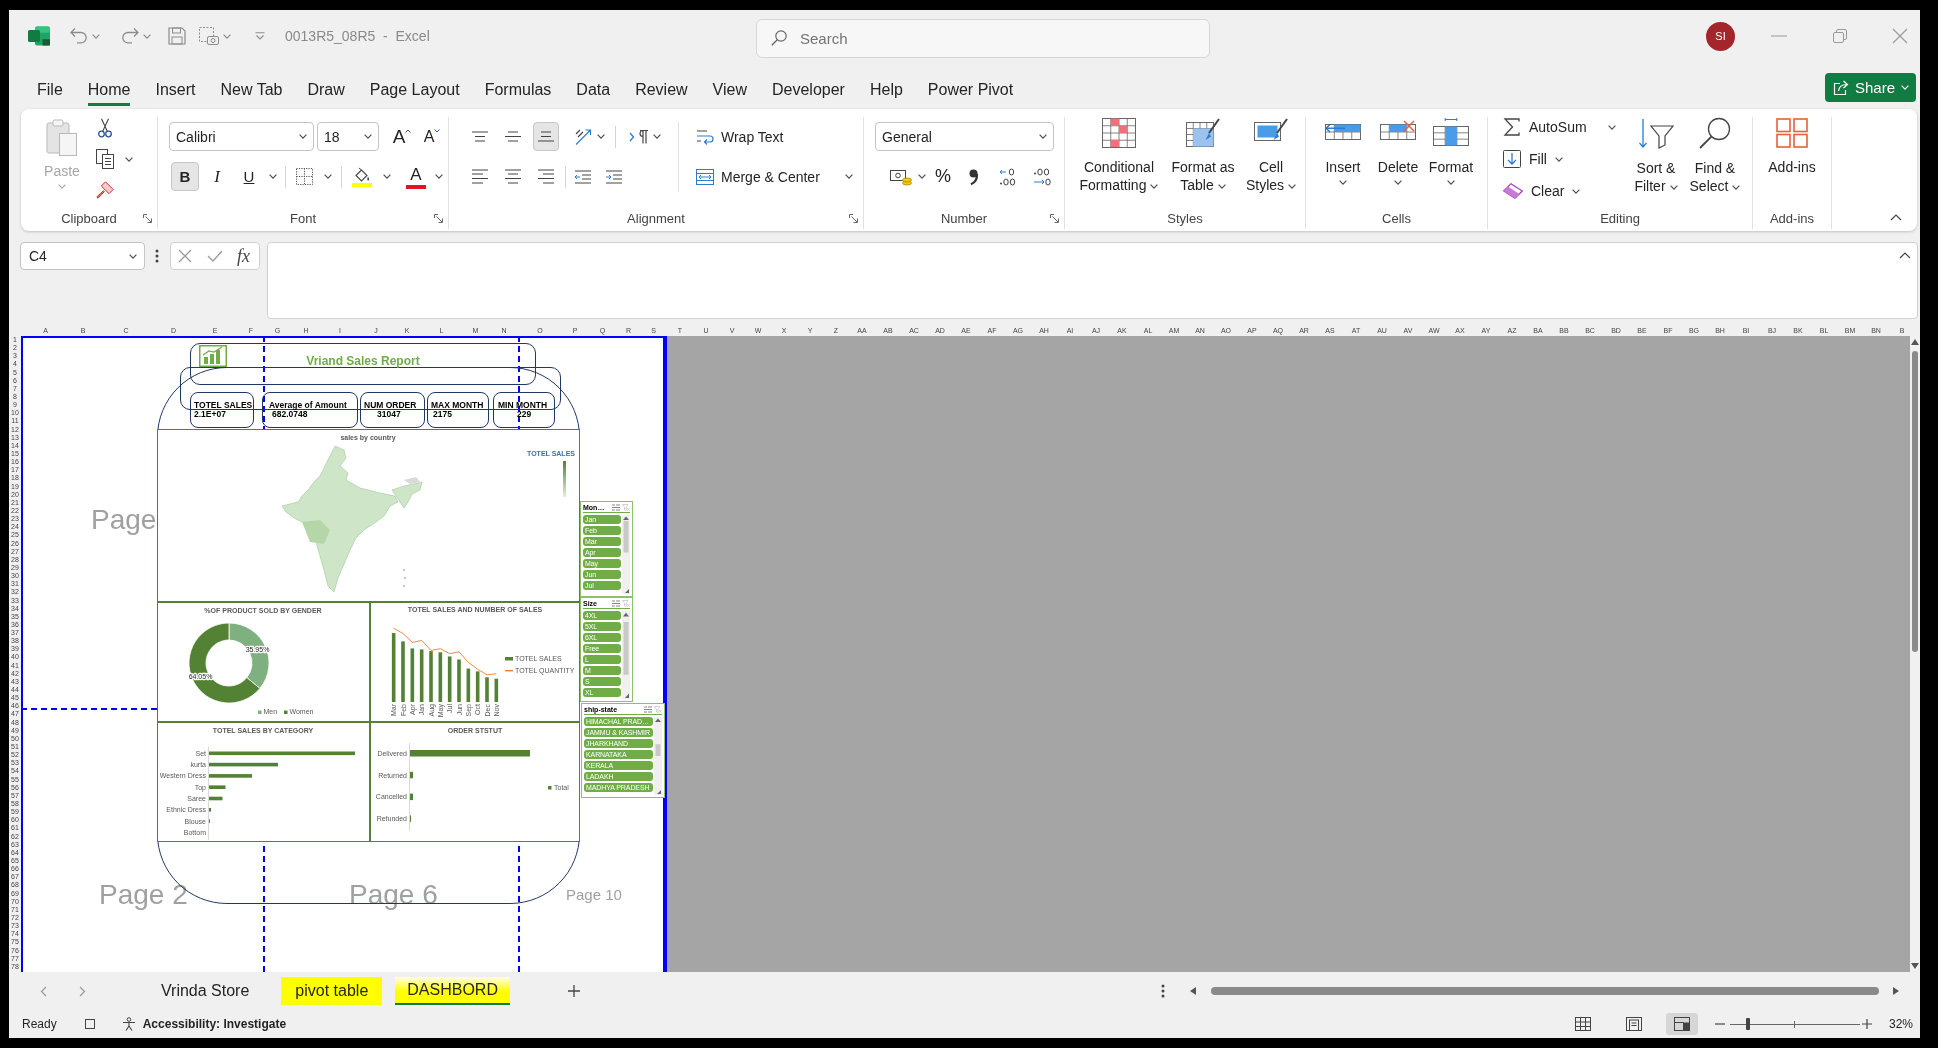 The image size is (1938, 1048). What do you see at coordinates (729, 84) in the screenshot?
I see `menu-tab: View` at bounding box center [729, 84].